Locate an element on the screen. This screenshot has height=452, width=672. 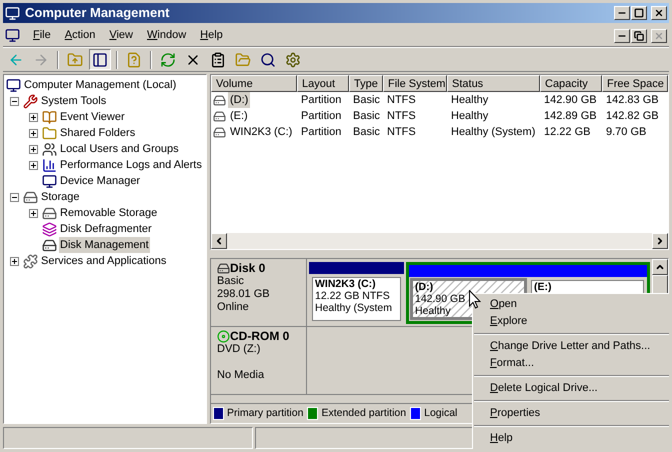
context-menu-item: Help is located at coordinates (571, 438).